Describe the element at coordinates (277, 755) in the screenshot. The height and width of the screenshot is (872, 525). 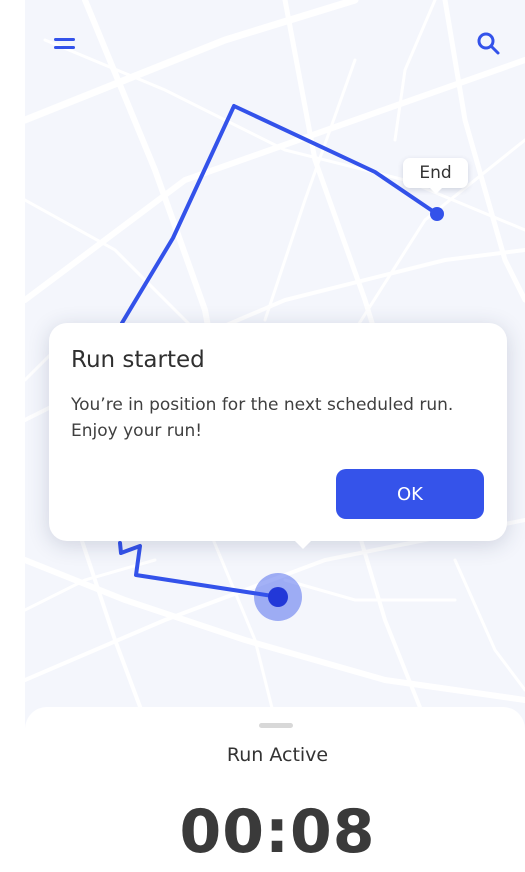
I see `run-status-label: Run Active` at that location.